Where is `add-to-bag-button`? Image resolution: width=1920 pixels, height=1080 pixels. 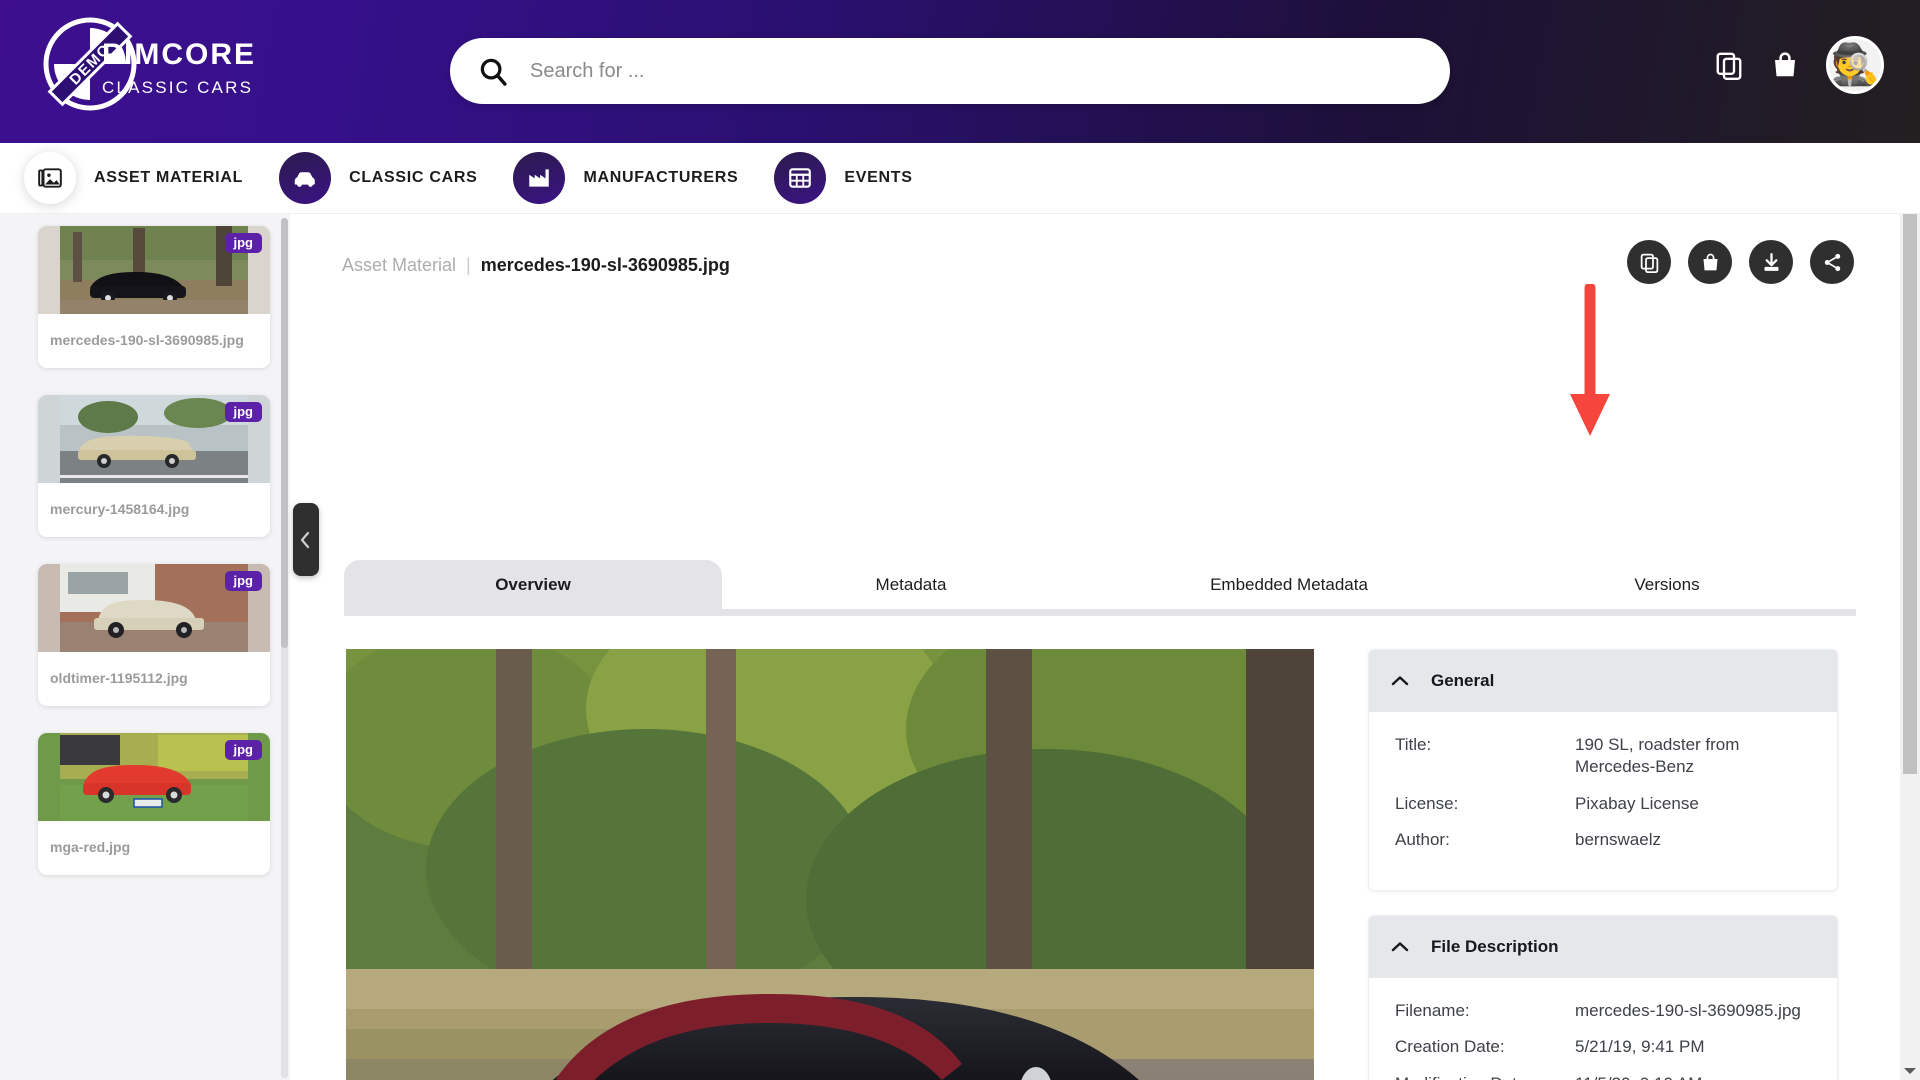
add-to-bag-button is located at coordinates (1710, 262).